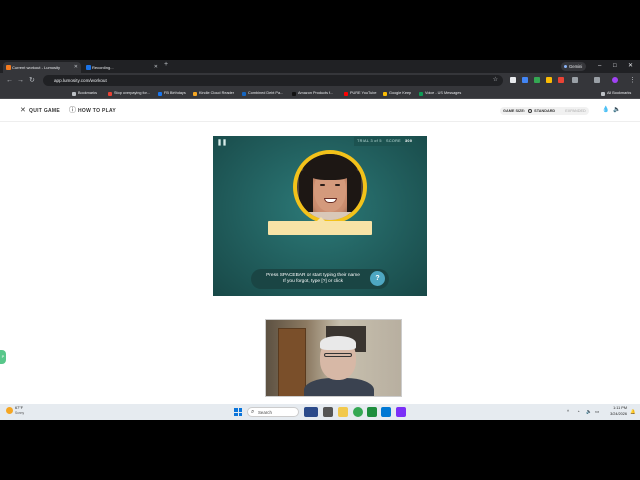  I want to click on side-feedback-tab: P, so click(3, 357).